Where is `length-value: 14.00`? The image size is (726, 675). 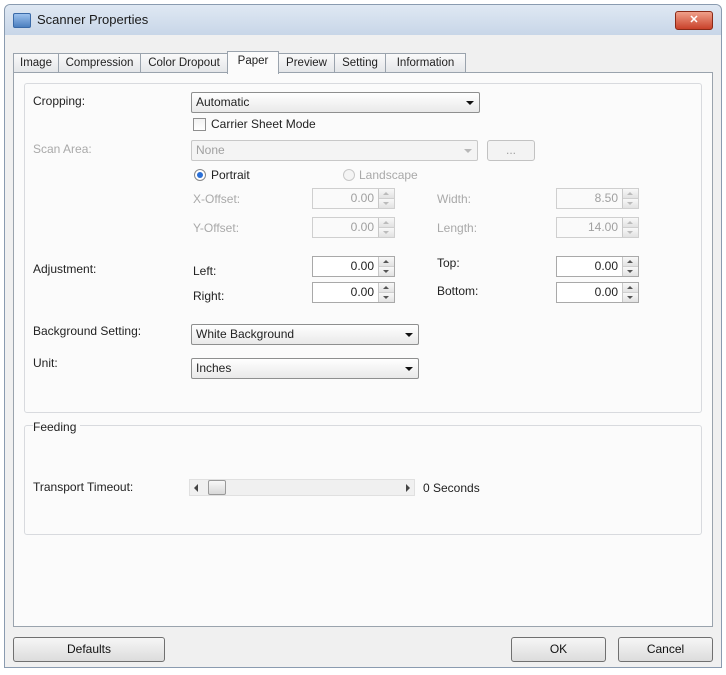 length-value: 14.00 is located at coordinates (602, 227).